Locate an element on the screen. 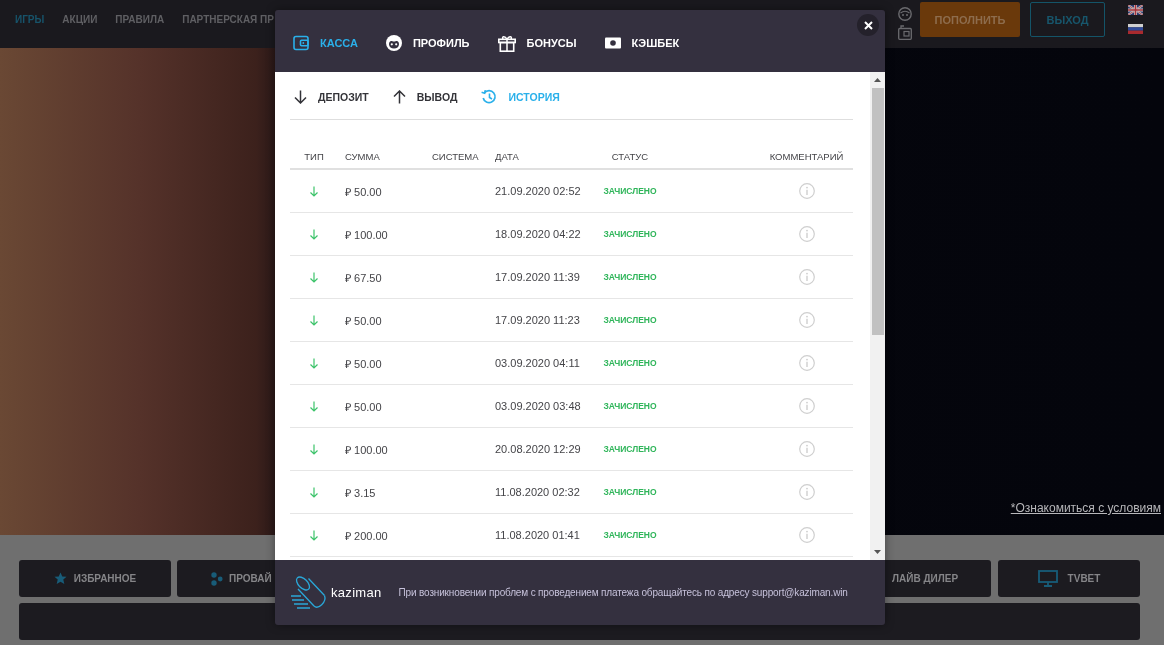 Image resolution: width=1164 pixels, height=645 pixels. category-button: ПРОВАЙ is located at coordinates (227, 578).